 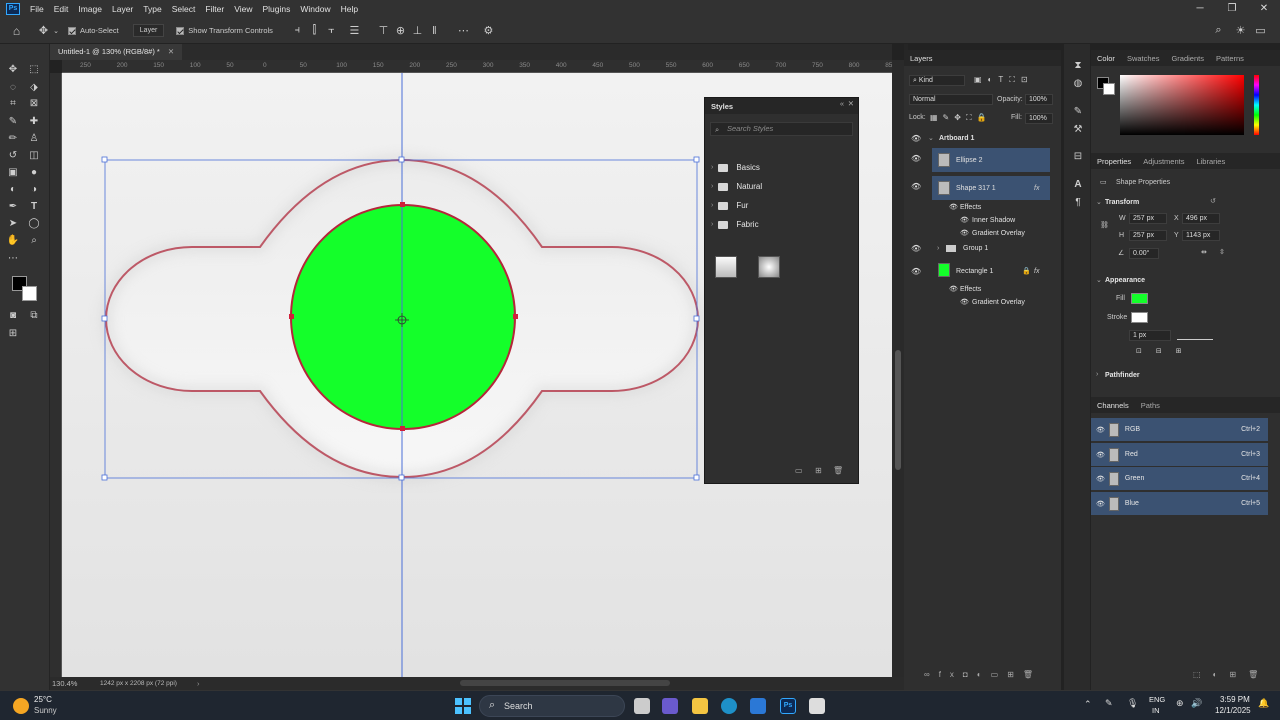 I want to click on blend-mode-dropdown: Normal, so click(x=951, y=99).